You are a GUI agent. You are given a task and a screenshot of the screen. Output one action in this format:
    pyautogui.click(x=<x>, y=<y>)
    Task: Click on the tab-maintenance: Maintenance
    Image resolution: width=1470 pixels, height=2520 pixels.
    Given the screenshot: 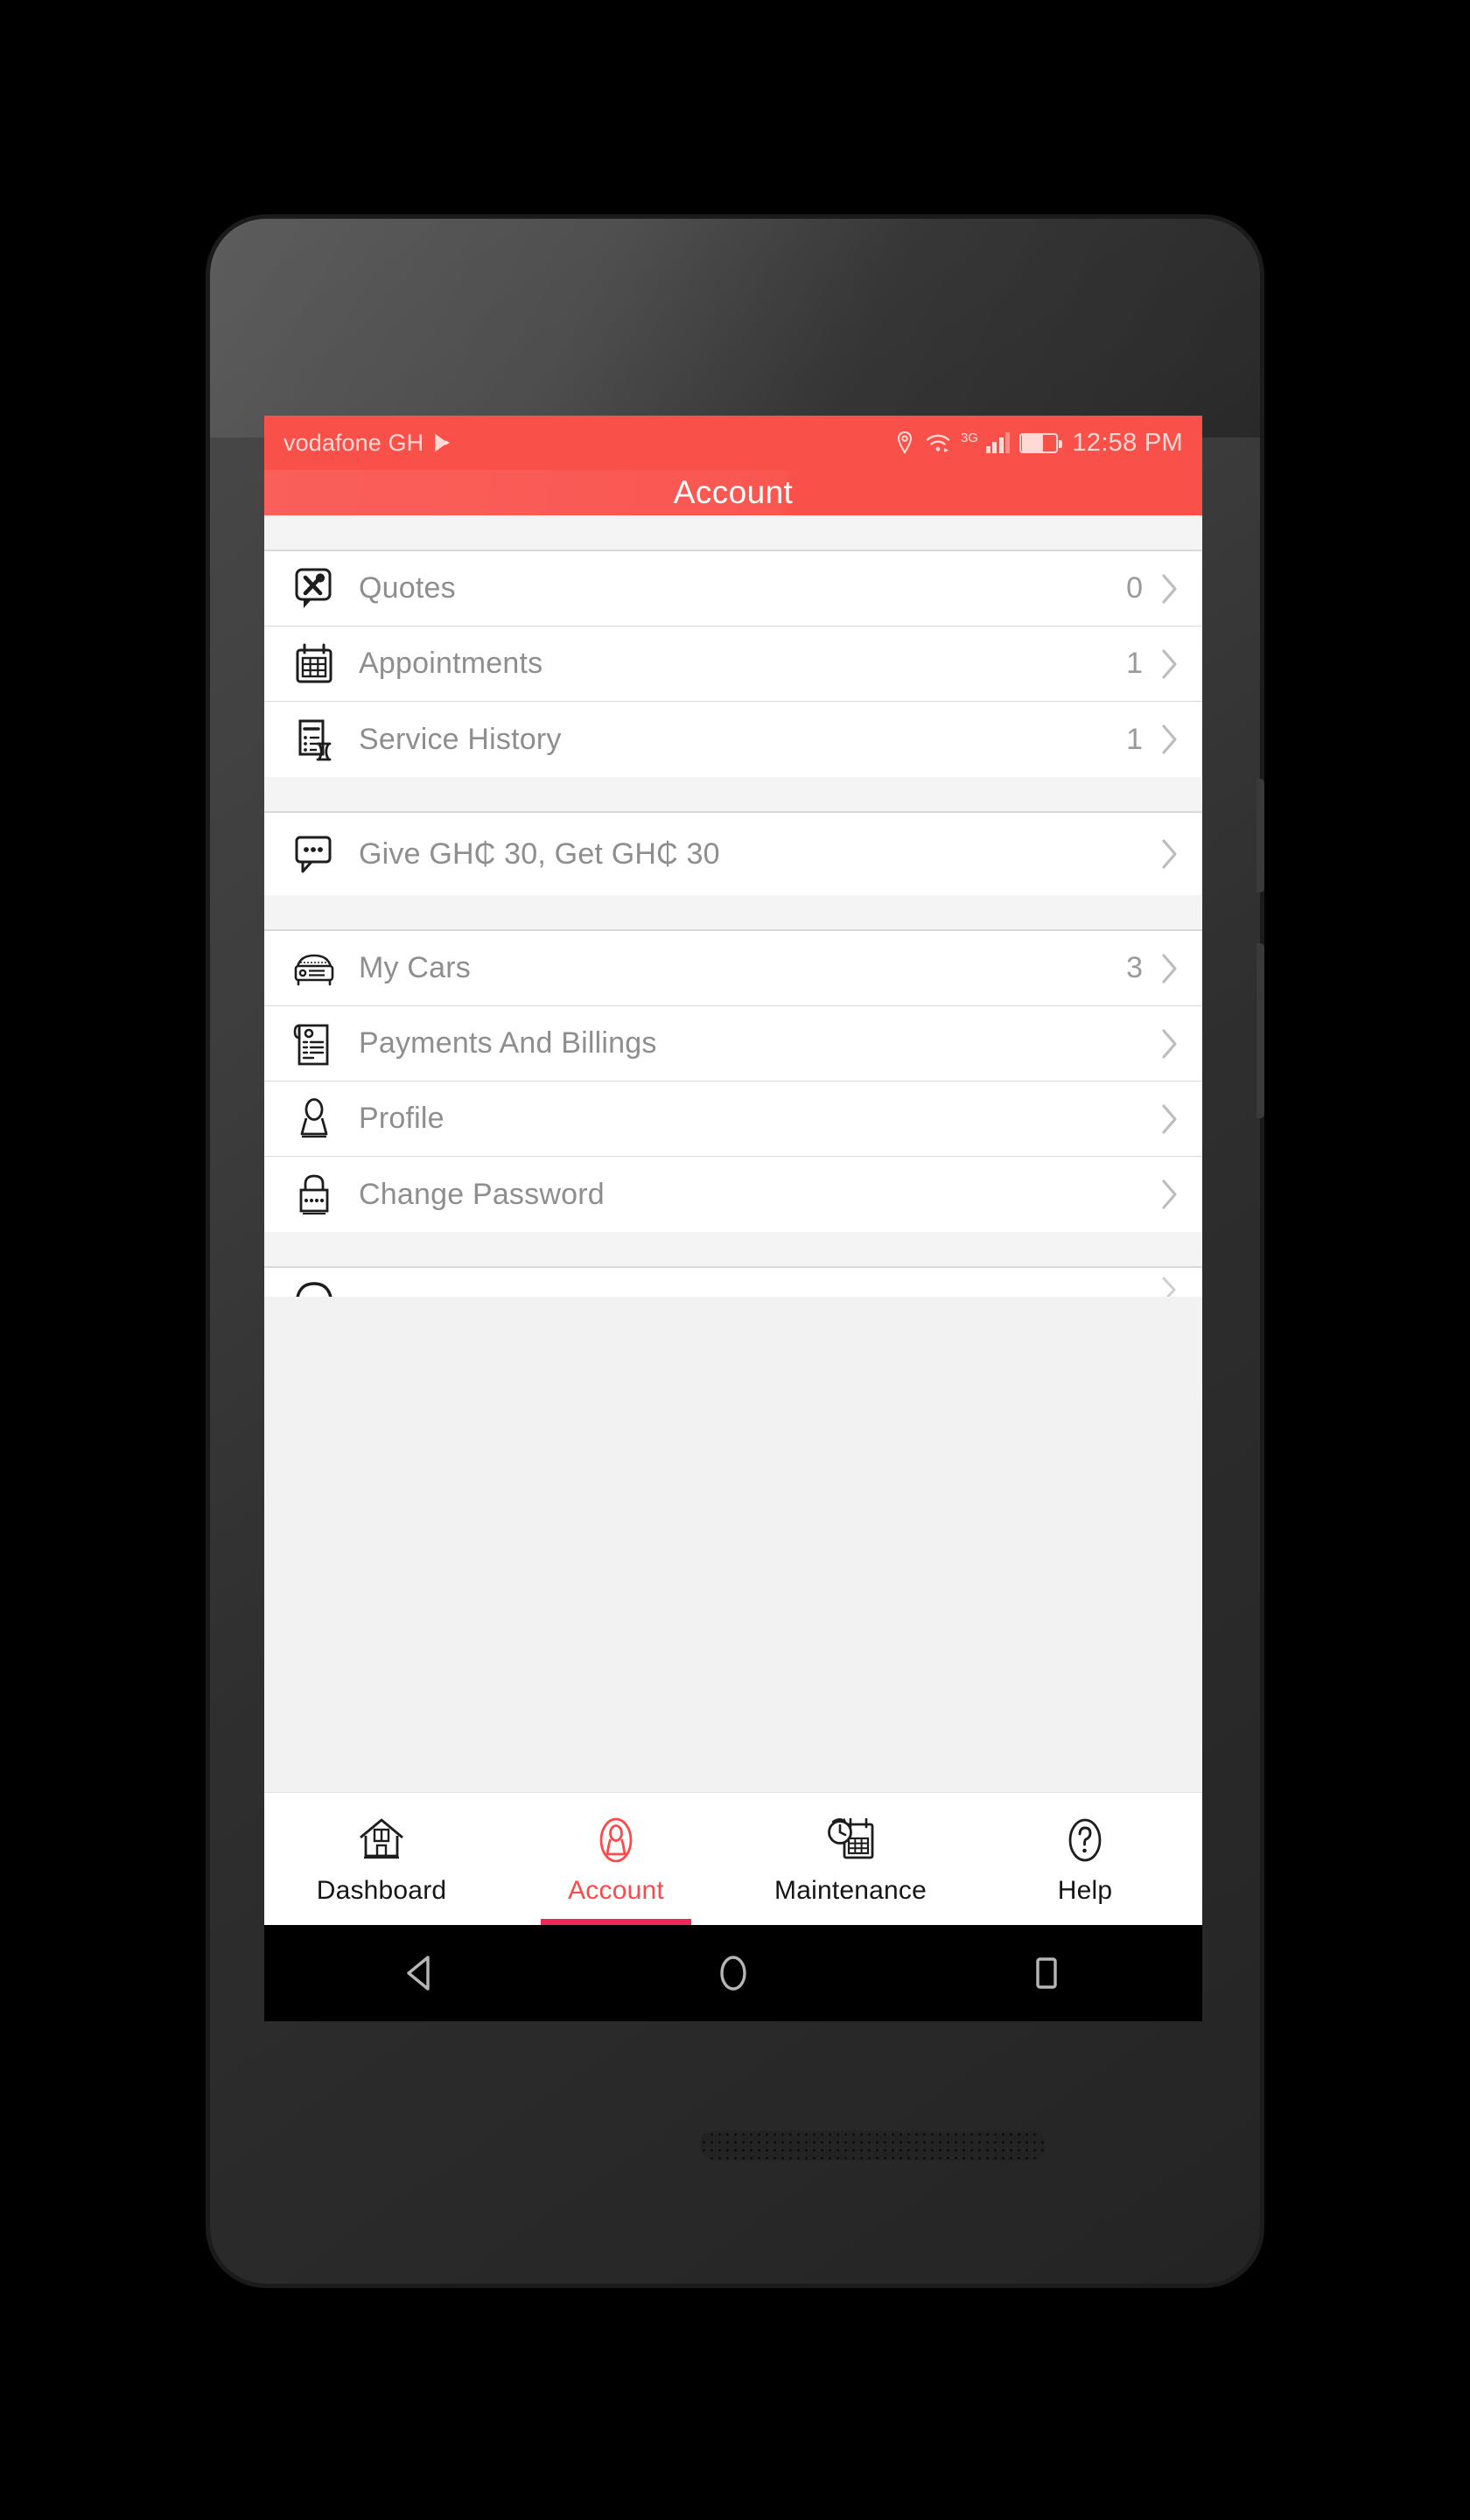 What is the action you would take?
    pyautogui.click(x=850, y=1859)
    